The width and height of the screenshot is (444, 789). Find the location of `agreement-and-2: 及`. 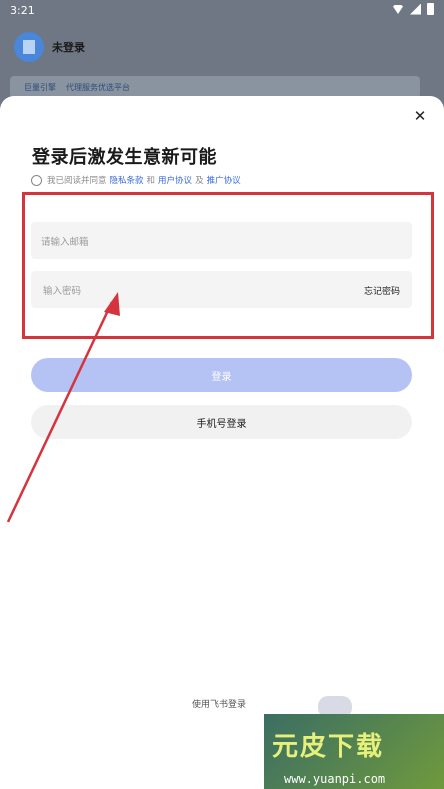

agreement-and-2: 及 is located at coordinates (199, 181).